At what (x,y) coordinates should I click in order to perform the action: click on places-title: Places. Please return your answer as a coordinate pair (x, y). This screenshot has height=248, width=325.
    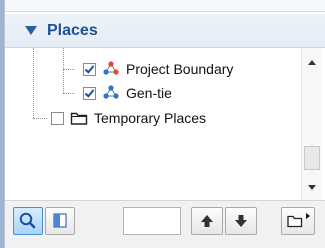
    Looking at the image, I should click on (72, 30).